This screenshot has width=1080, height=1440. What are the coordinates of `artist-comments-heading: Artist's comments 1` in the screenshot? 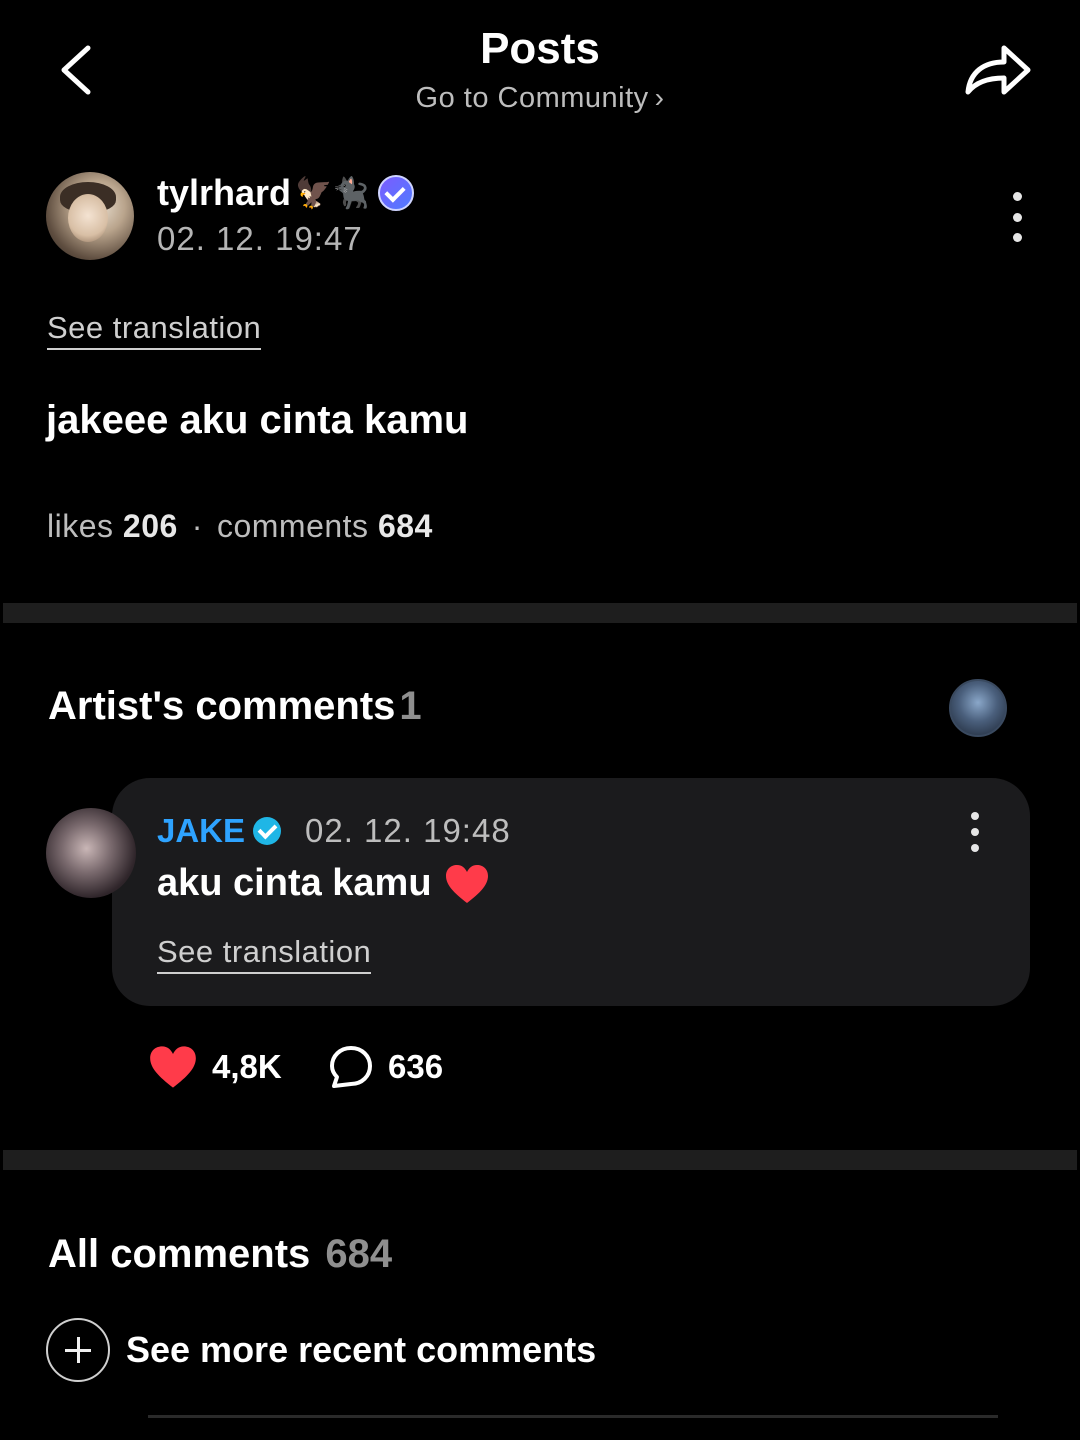 It's located at (235, 706).